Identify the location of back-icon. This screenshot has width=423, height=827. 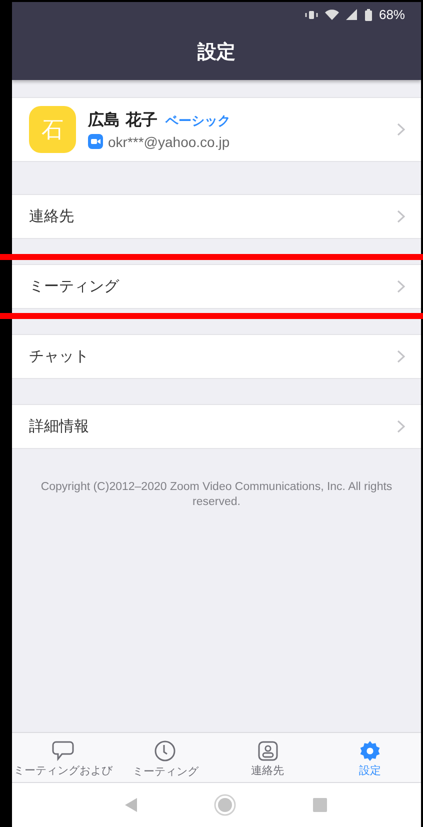
(130, 805).